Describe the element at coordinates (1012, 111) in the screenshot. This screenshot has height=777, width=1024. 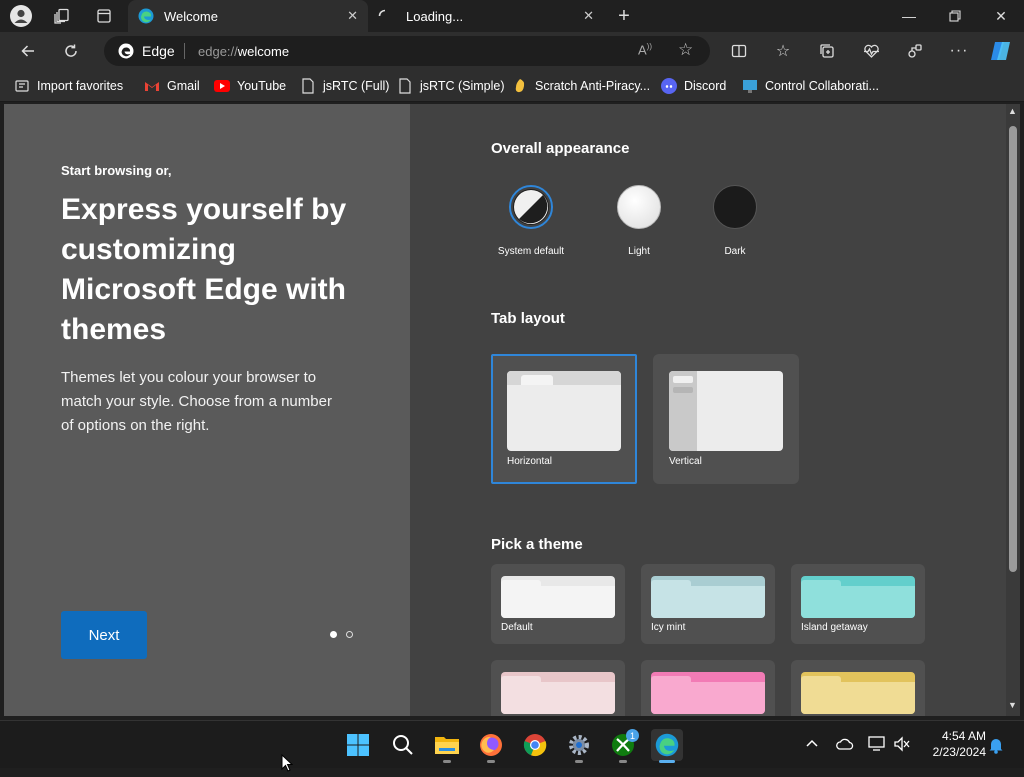
I see `scroll-up-arrow-icon: ▲` at that location.